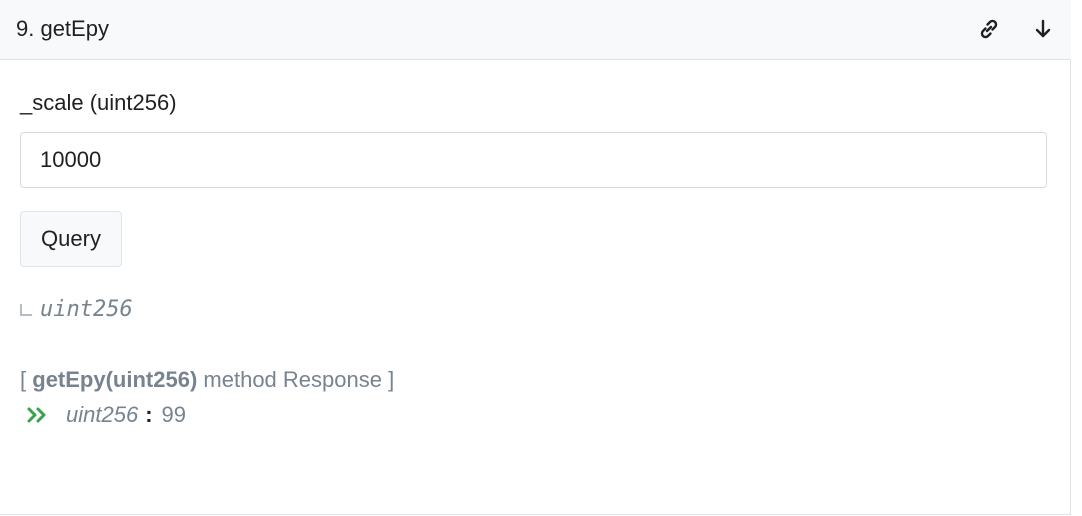 The height and width of the screenshot is (516, 1082). What do you see at coordinates (71, 239) in the screenshot?
I see `query-button: Query` at bounding box center [71, 239].